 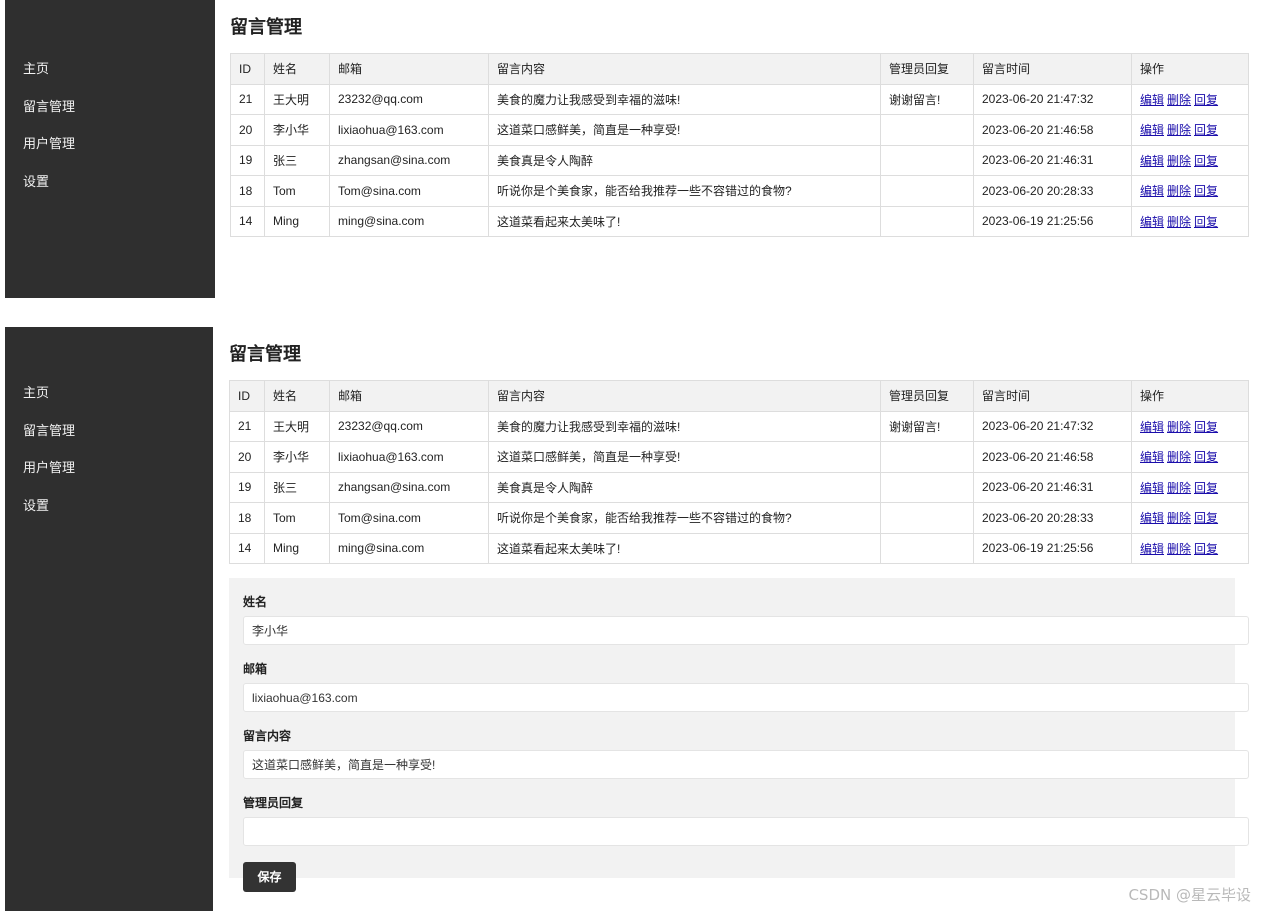 What do you see at coordinates (746, 697) in the screenshot?
I see `email-input` at bounding box center [746, 697].